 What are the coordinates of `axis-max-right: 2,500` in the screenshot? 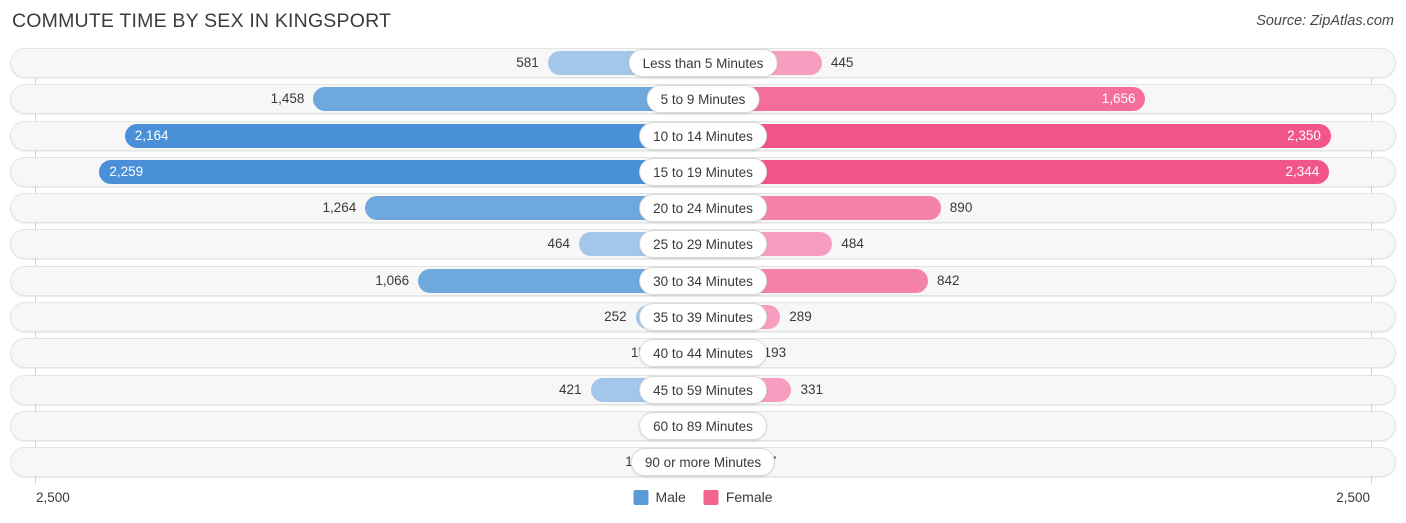 It's located at (1353, 497).